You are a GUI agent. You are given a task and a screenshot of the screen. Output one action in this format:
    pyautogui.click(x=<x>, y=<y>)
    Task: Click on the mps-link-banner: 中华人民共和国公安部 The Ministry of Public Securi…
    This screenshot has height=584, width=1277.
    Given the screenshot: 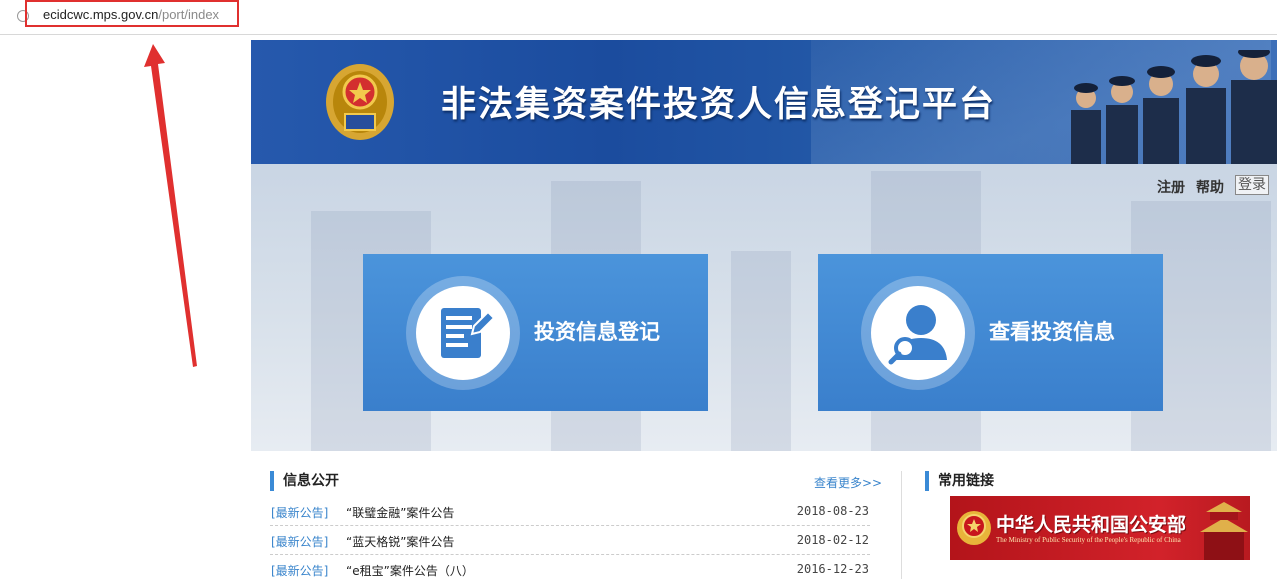 What is the action you would take?
    pyautogui.click(x=1100, y=528)
    